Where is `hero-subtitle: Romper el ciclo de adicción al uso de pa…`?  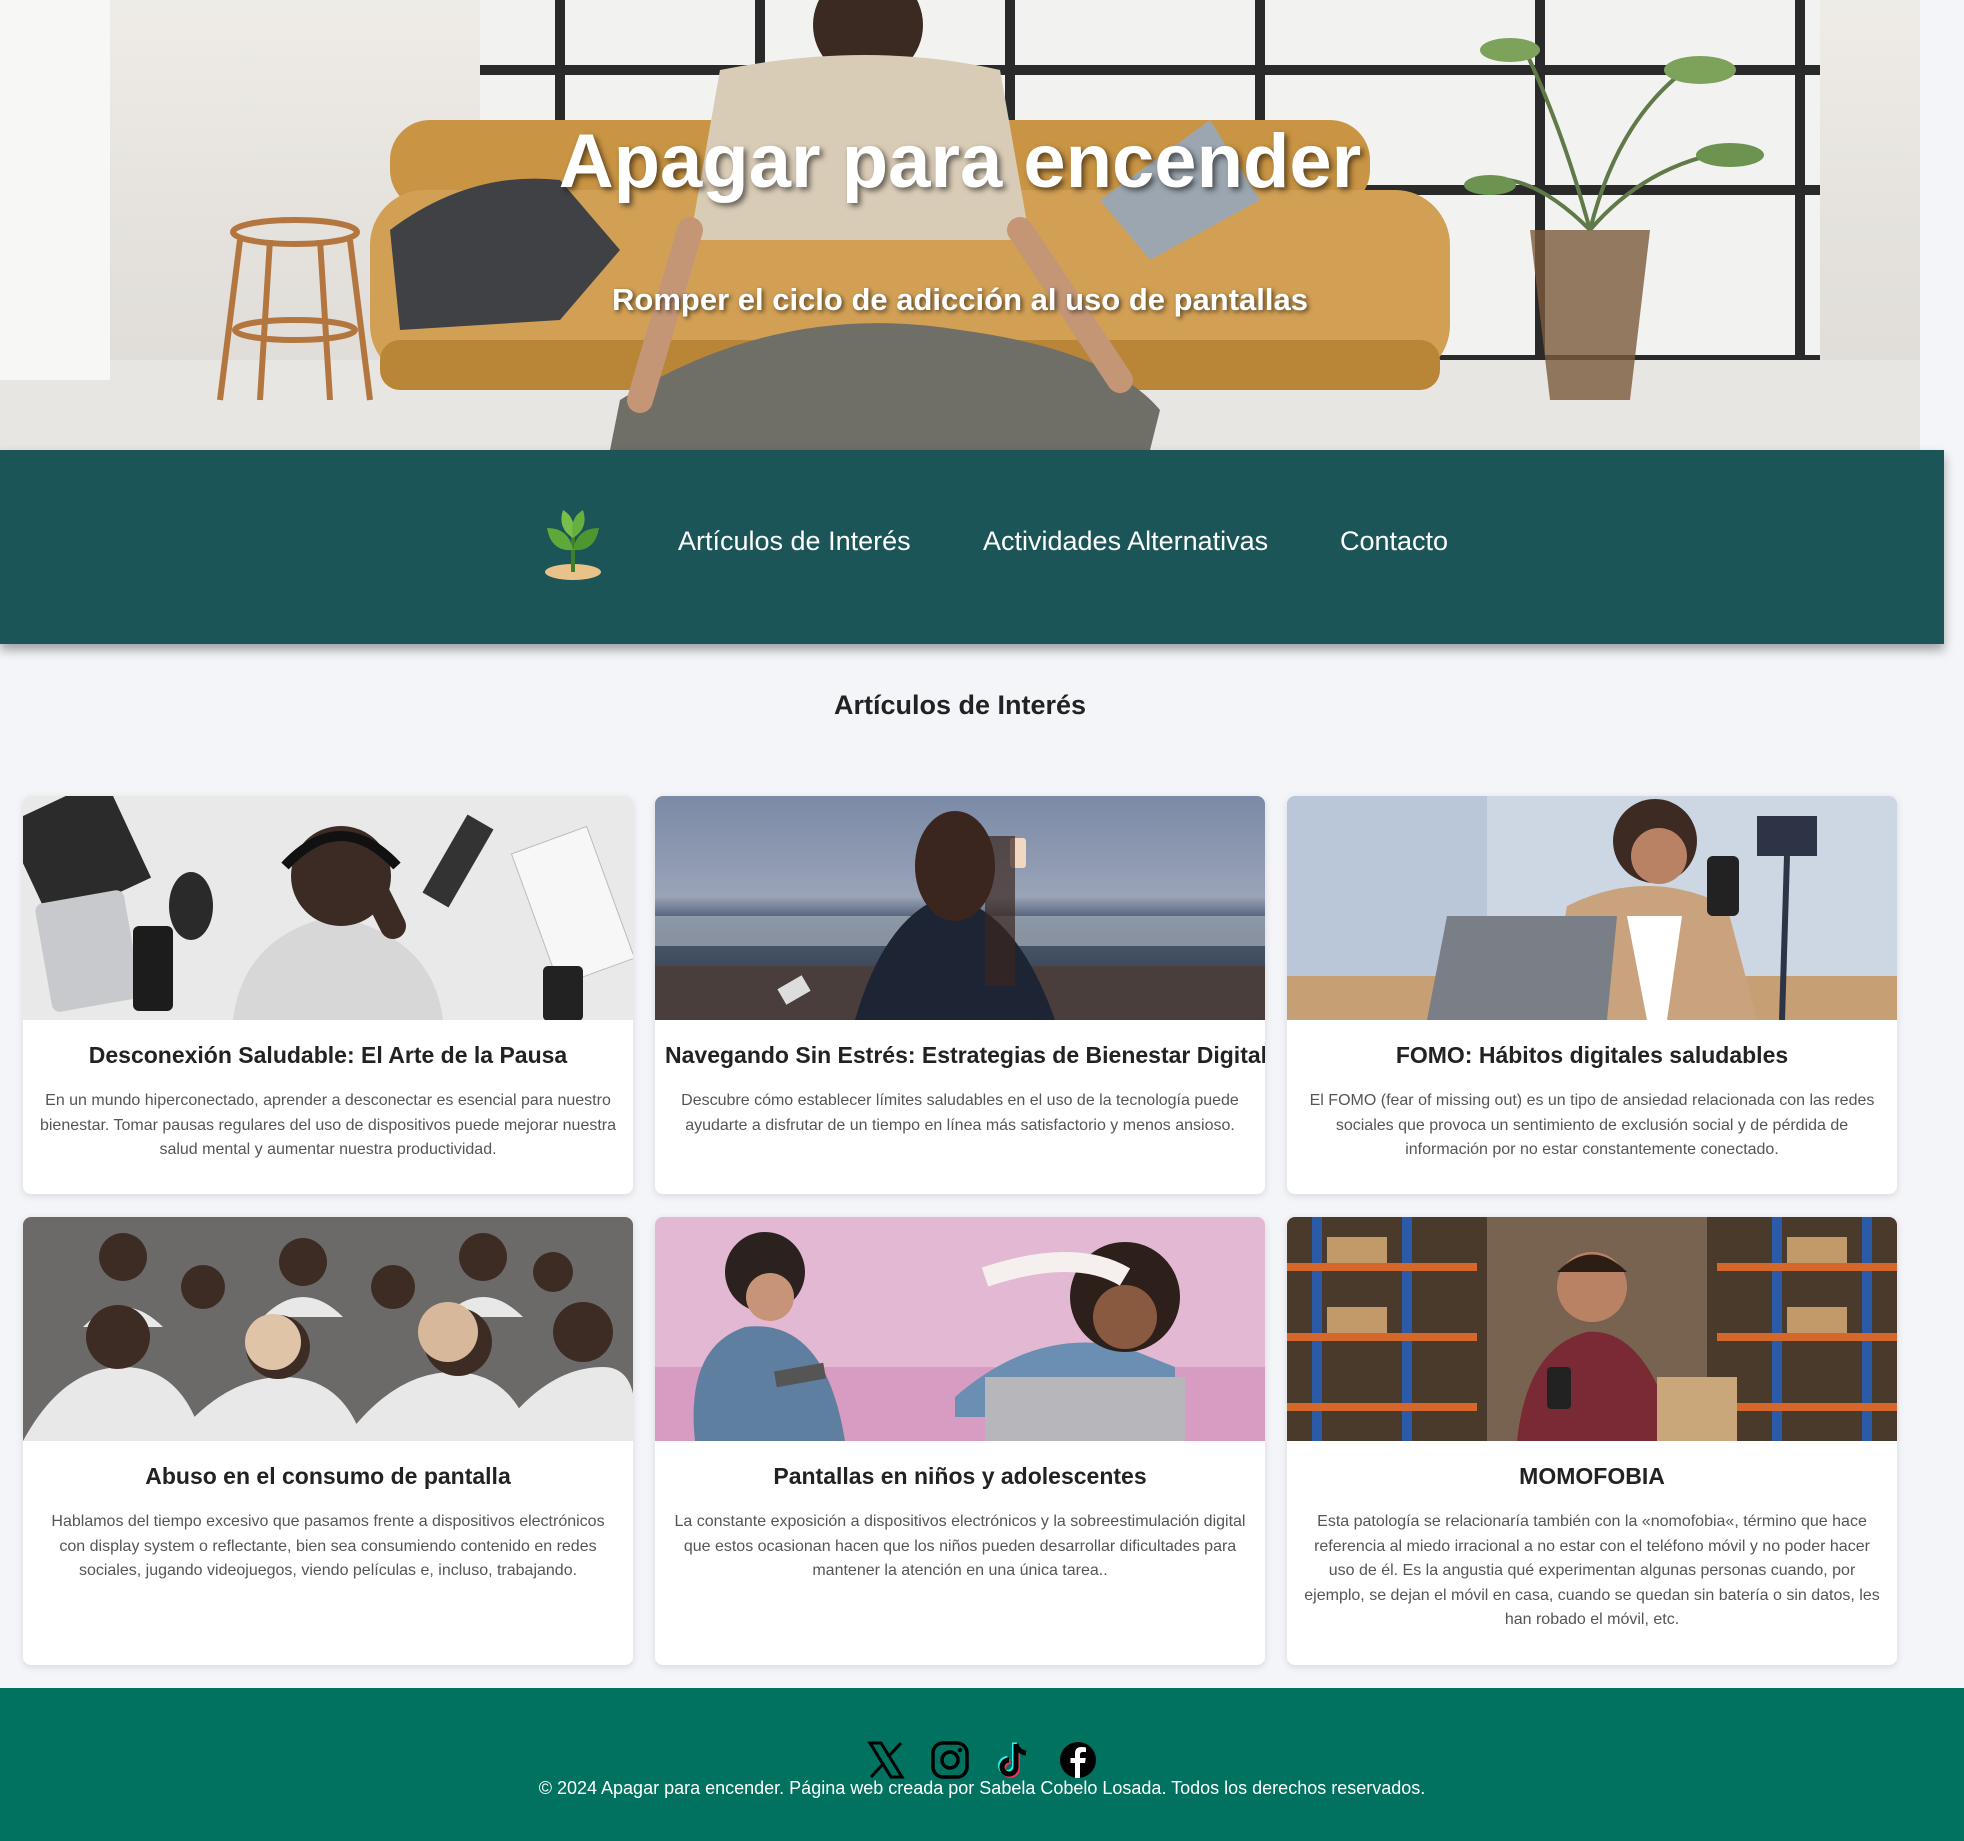
hero-subtitle: Romper el ciclo de adicción al uso de pa… is located at coordinates (960, 299).